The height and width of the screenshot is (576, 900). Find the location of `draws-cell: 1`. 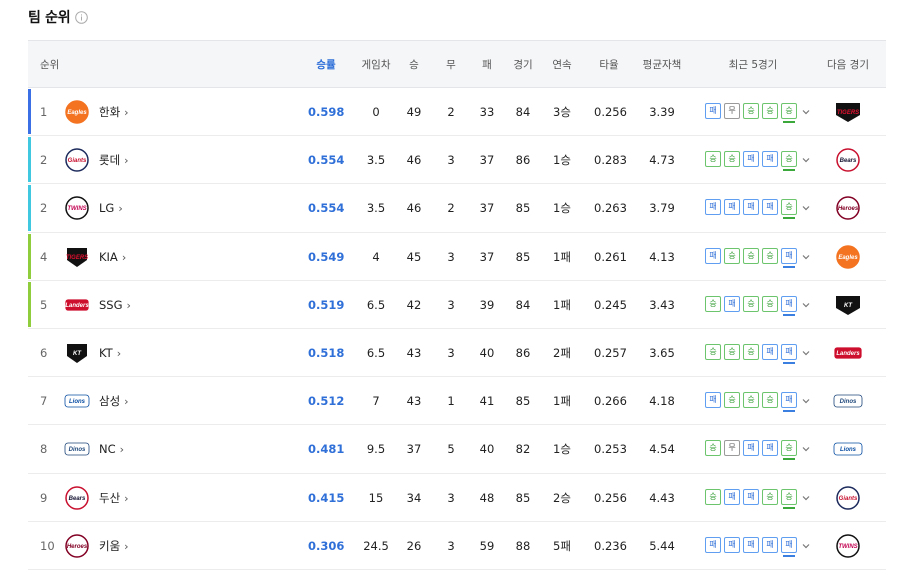

draws-cell: 1 is located at coordinates (451, 401).